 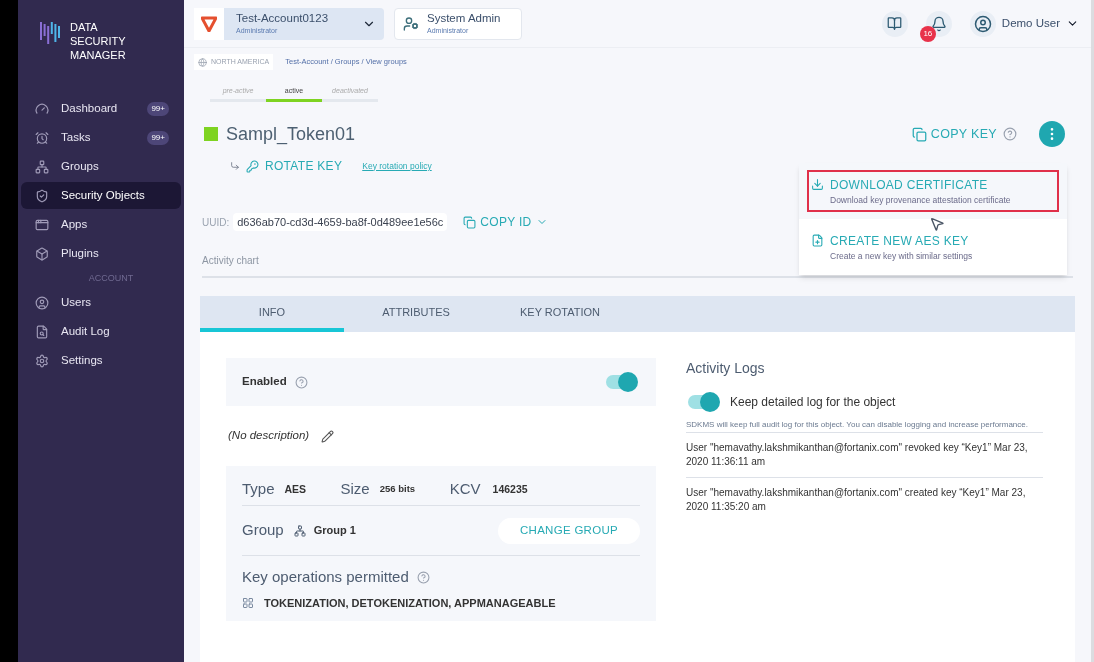 What do you see at coordinates (328, 436) in the screenshot?
I see `pencil-icon` at bounding box center [328, 436].